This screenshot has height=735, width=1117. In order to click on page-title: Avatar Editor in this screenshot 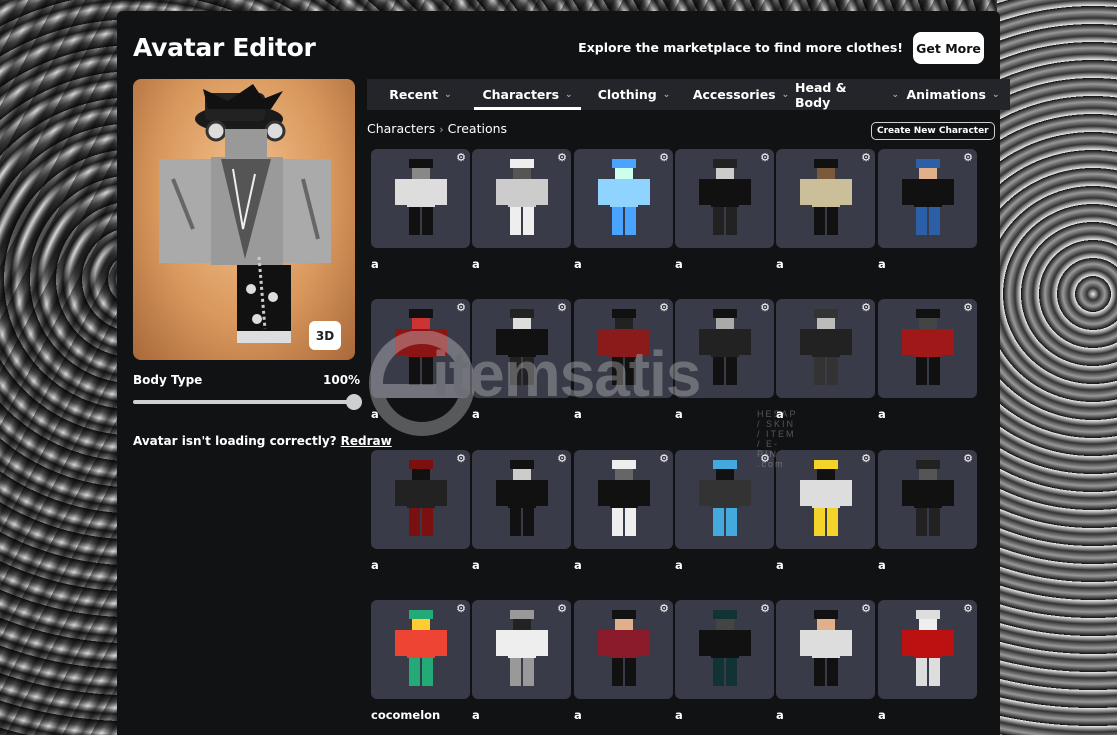, I will do `click(224, 47)`.